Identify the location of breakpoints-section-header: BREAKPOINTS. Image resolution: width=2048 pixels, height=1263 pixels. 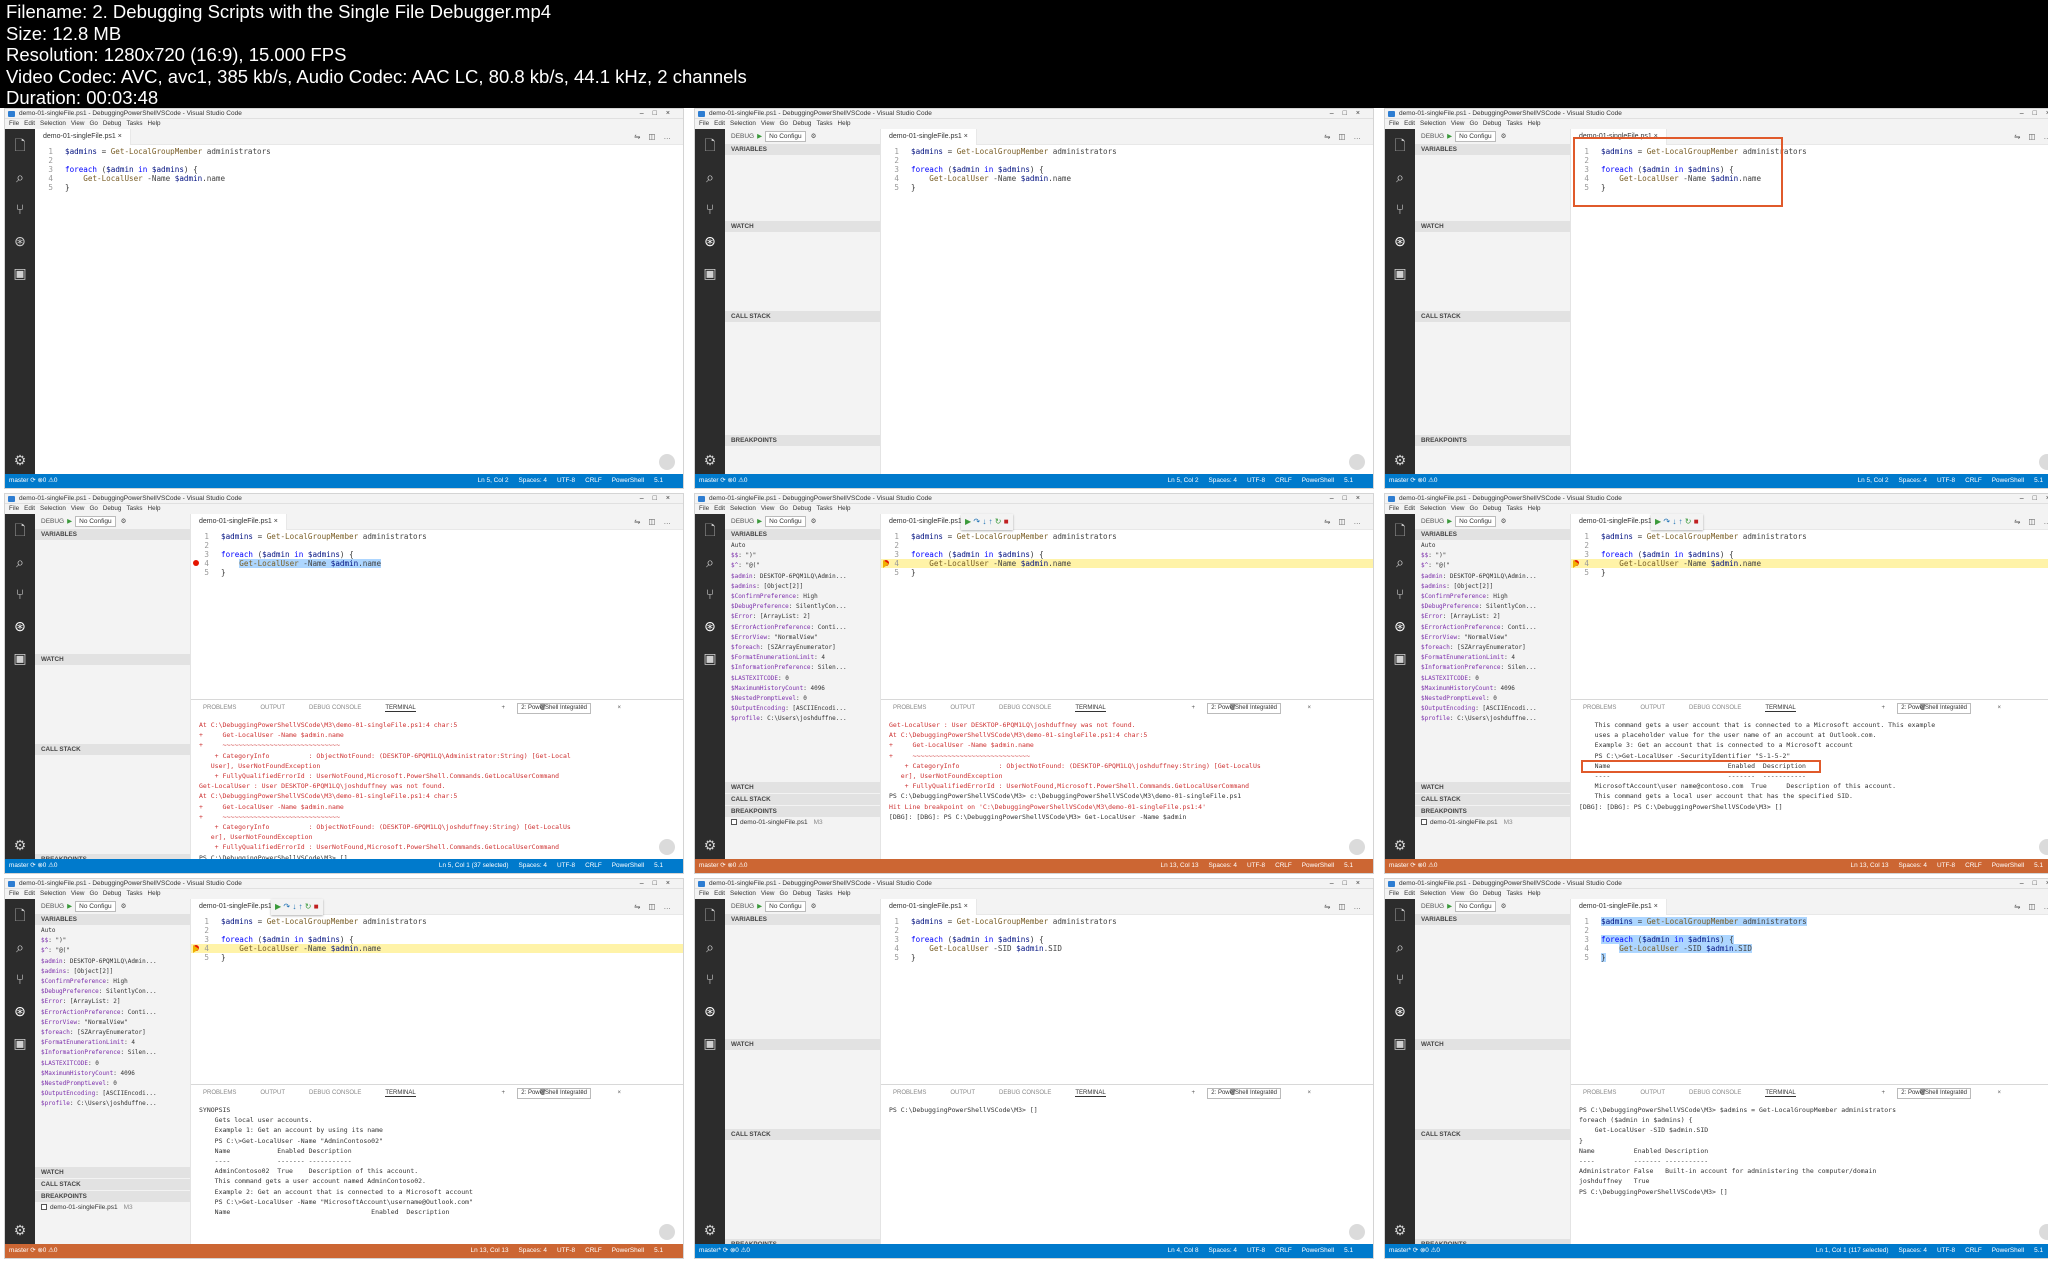
(112, 1196).